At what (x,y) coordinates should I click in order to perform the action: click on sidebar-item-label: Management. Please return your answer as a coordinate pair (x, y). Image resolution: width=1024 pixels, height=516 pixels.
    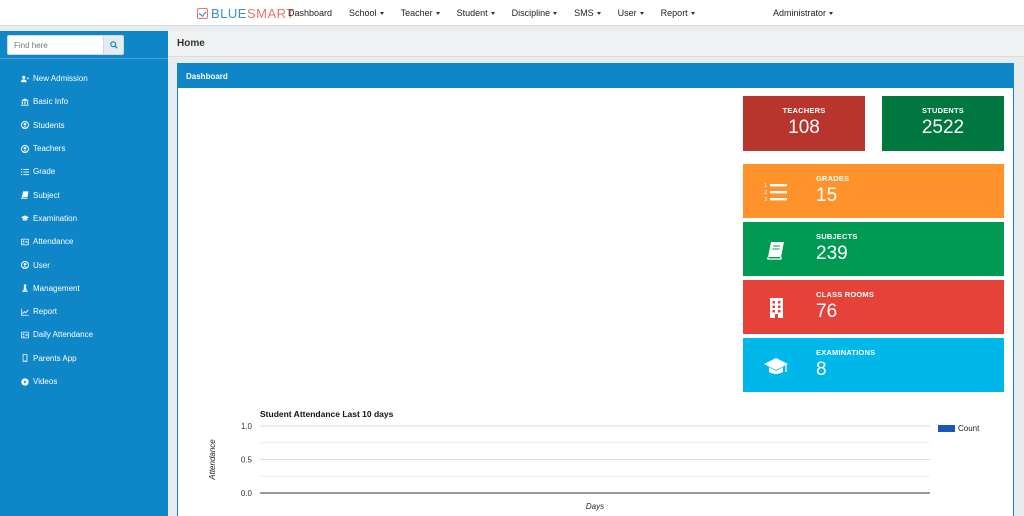
    Looking at the image, I should click on (56, 288).